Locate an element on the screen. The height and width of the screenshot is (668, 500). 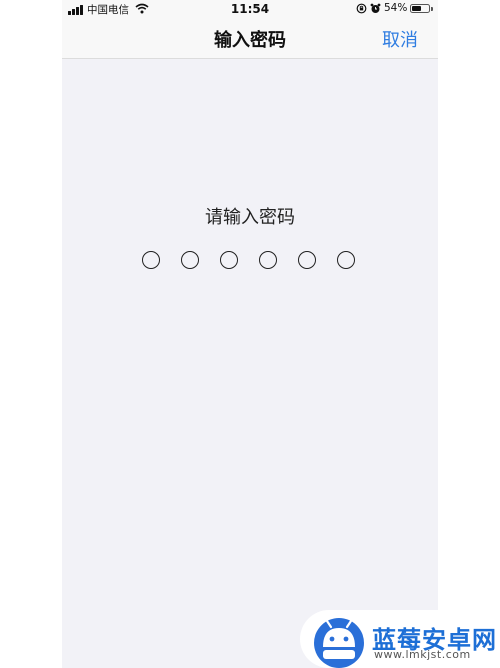
nav-bar: 输入密码 取消 is located at coordinates (250, 38).